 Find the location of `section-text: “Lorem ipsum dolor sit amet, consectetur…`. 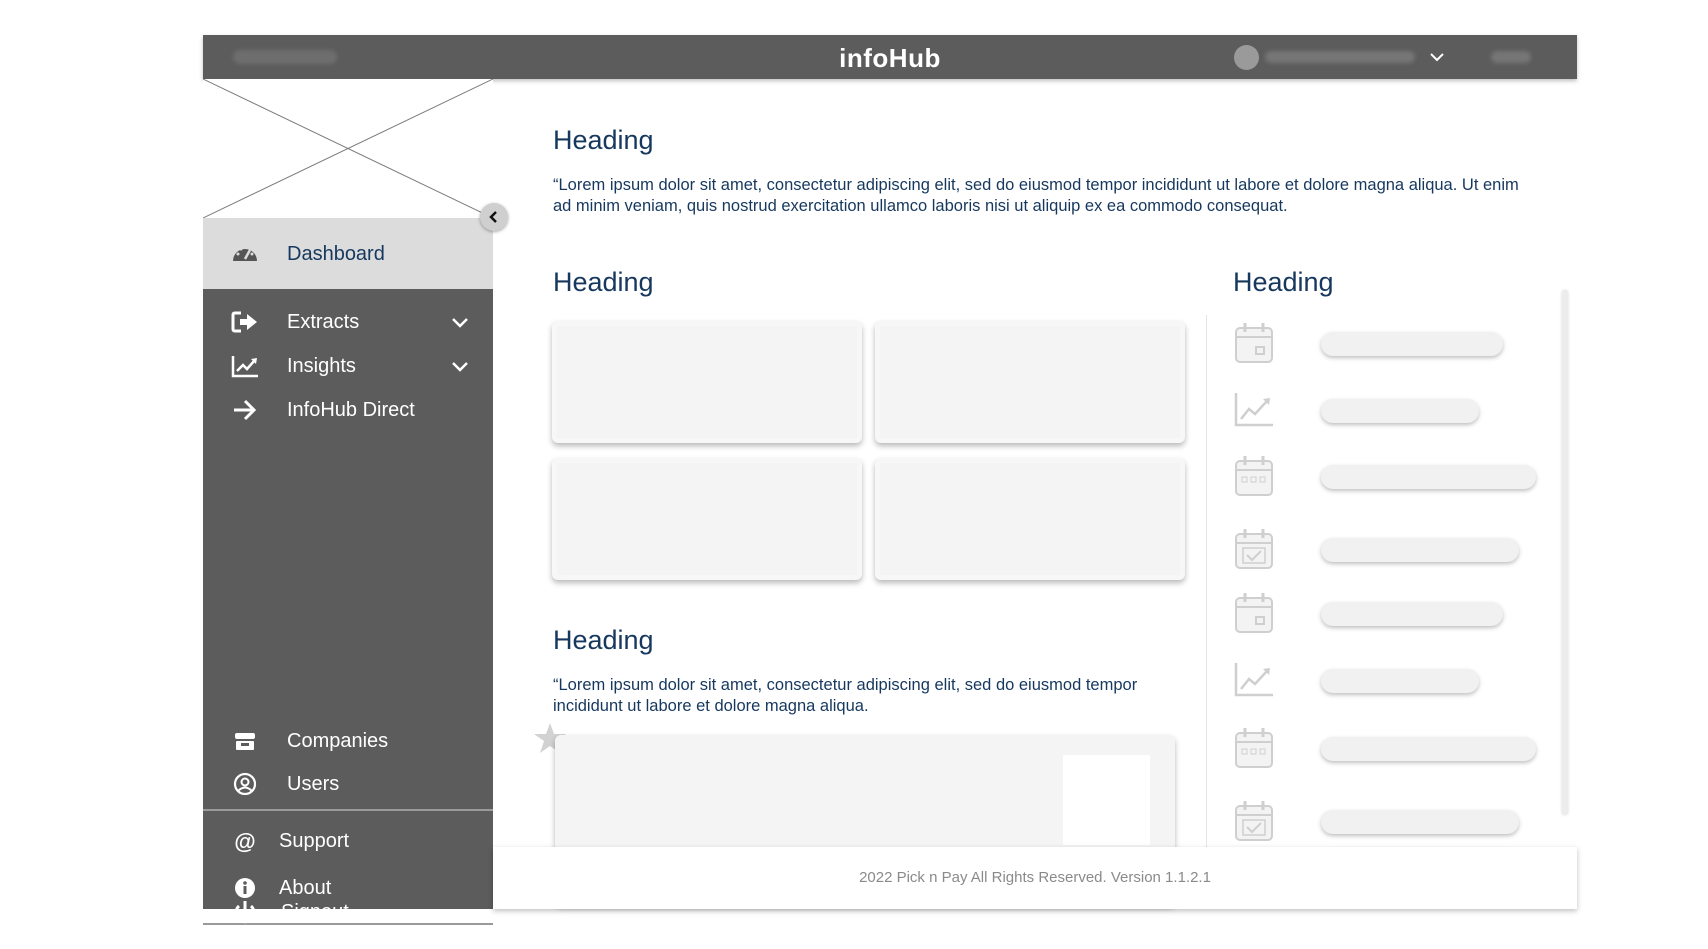

section-text: “Lorem ipsum dolor sit amet, consectetur… is located at coordinates (845, 695).